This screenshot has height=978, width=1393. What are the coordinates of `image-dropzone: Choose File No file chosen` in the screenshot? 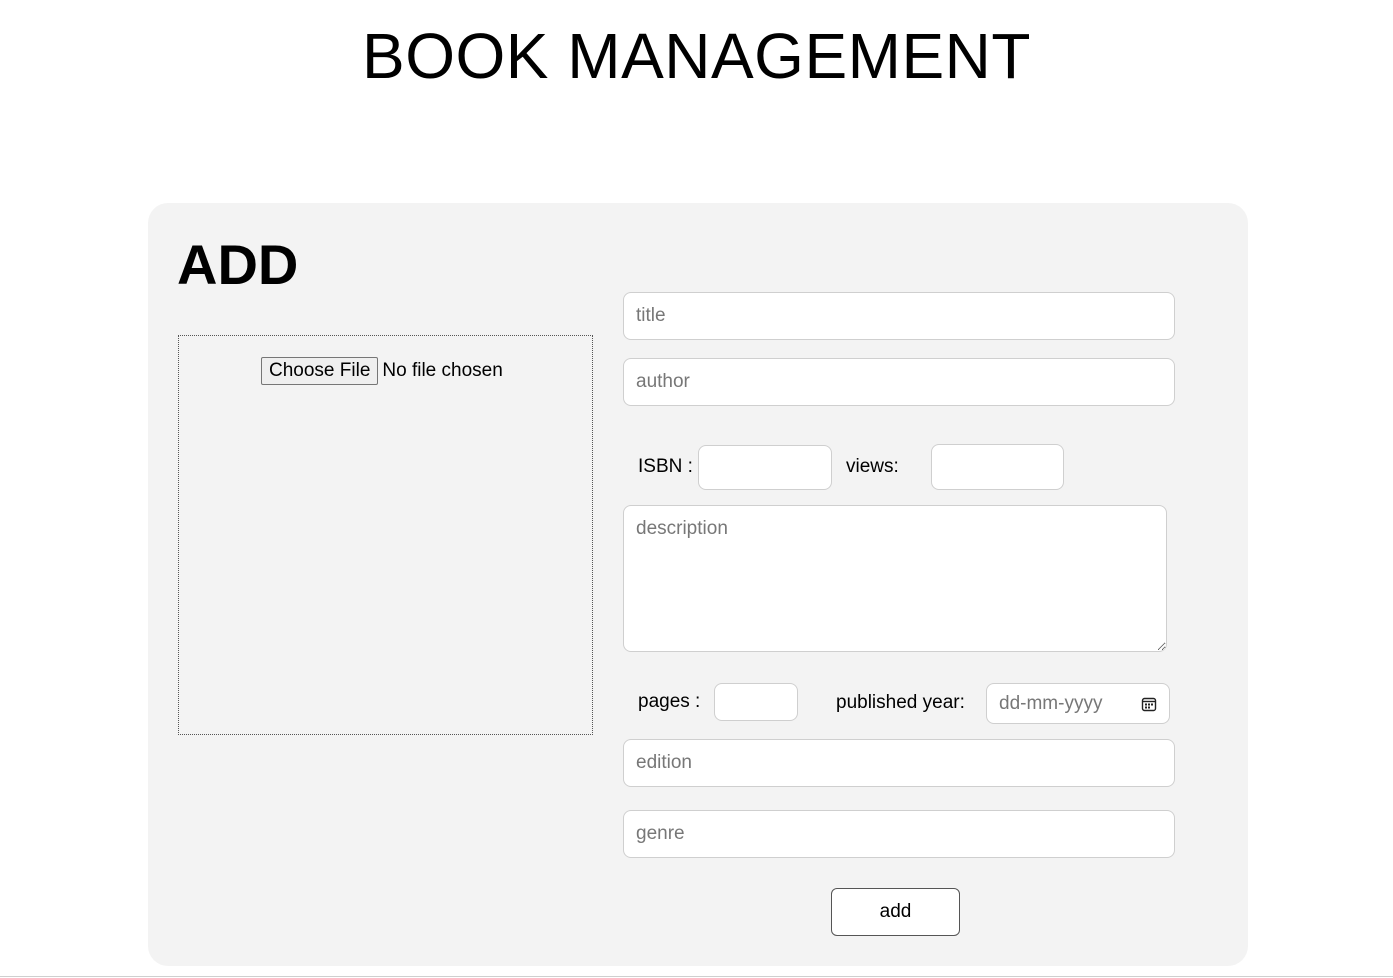 It's located at (385, 535).